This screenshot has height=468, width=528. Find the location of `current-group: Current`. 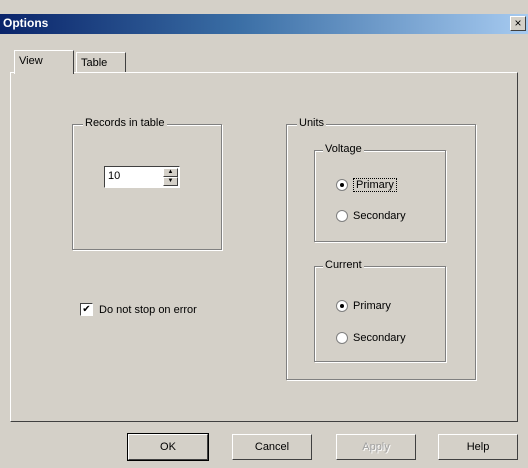

current-group: Current is located at coordinates (380, 310).